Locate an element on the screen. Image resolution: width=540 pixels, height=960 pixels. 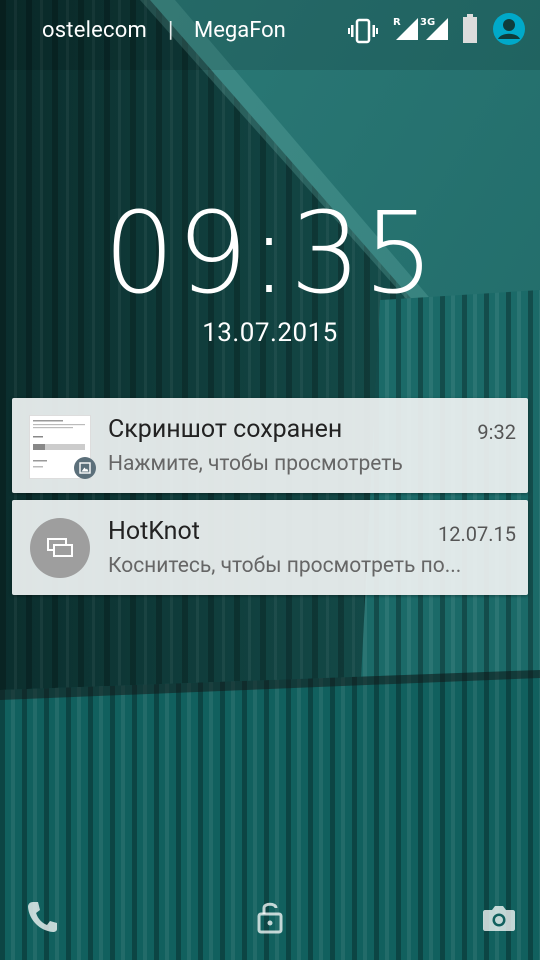
notification-text: Нажмите, чтобы просмотреть is located at coordinates (255, 464).